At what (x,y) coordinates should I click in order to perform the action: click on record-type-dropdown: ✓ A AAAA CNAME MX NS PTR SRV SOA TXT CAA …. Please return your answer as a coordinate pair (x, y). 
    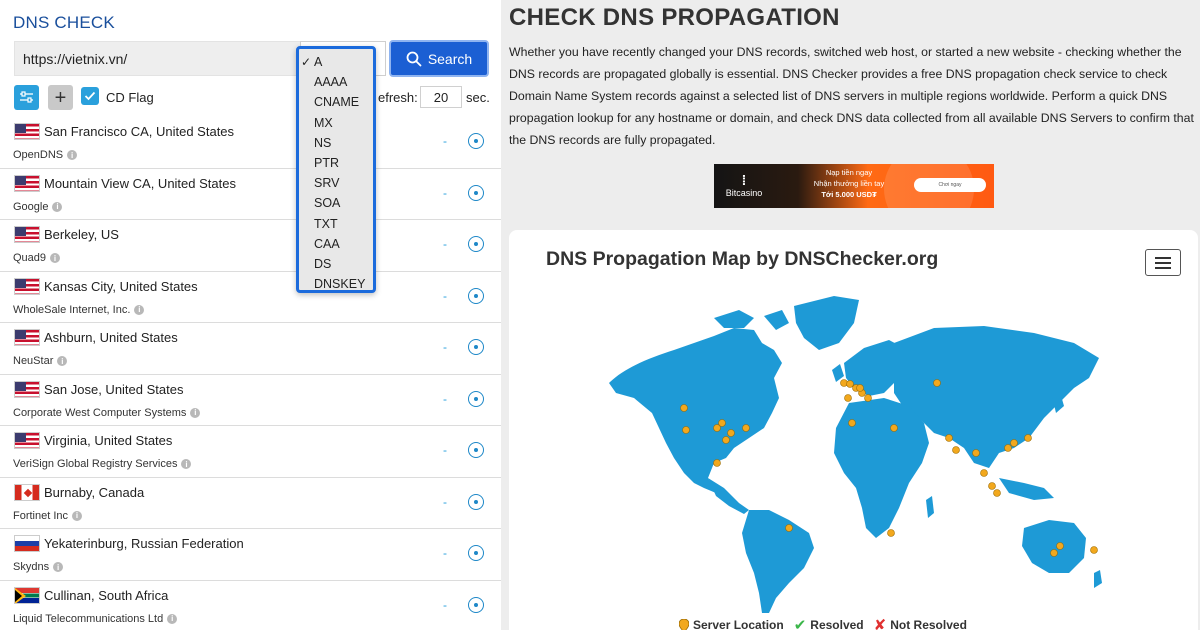
    Looking at the image, I should click on (336, 169).